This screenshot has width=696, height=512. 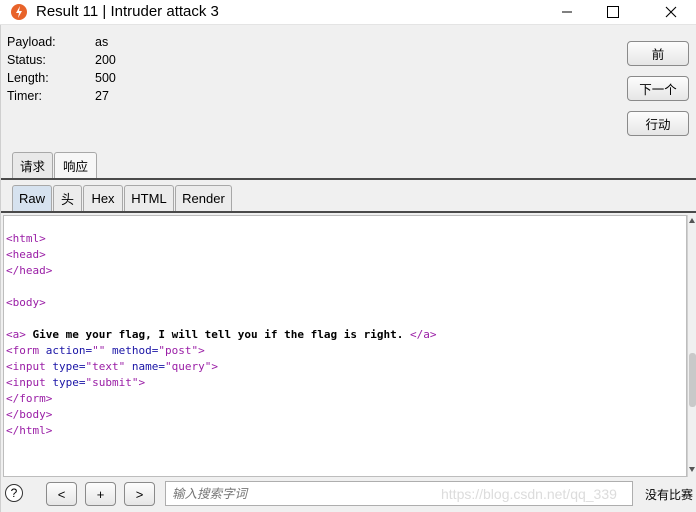 What do you see at coordinates (23, 350) in the screenshot?
I see `code-tag: <form` at bounding box center [23, 350].